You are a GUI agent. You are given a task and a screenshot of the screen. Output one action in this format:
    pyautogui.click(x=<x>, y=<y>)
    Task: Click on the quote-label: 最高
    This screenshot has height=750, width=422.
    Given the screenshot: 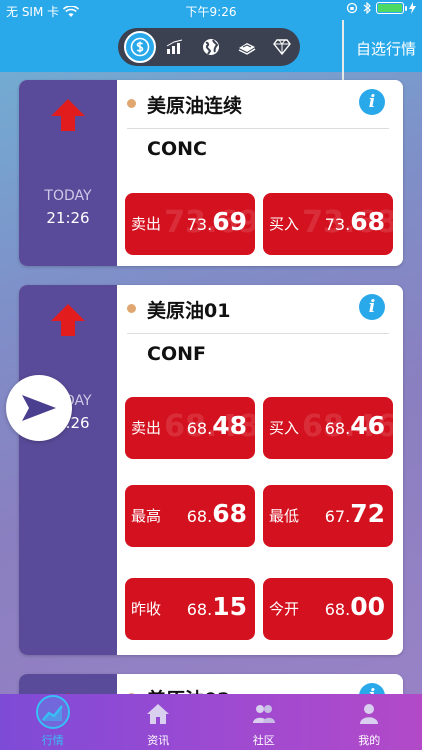 What is the action you would take?
    pyautogui.click(x=146, y=516)
    